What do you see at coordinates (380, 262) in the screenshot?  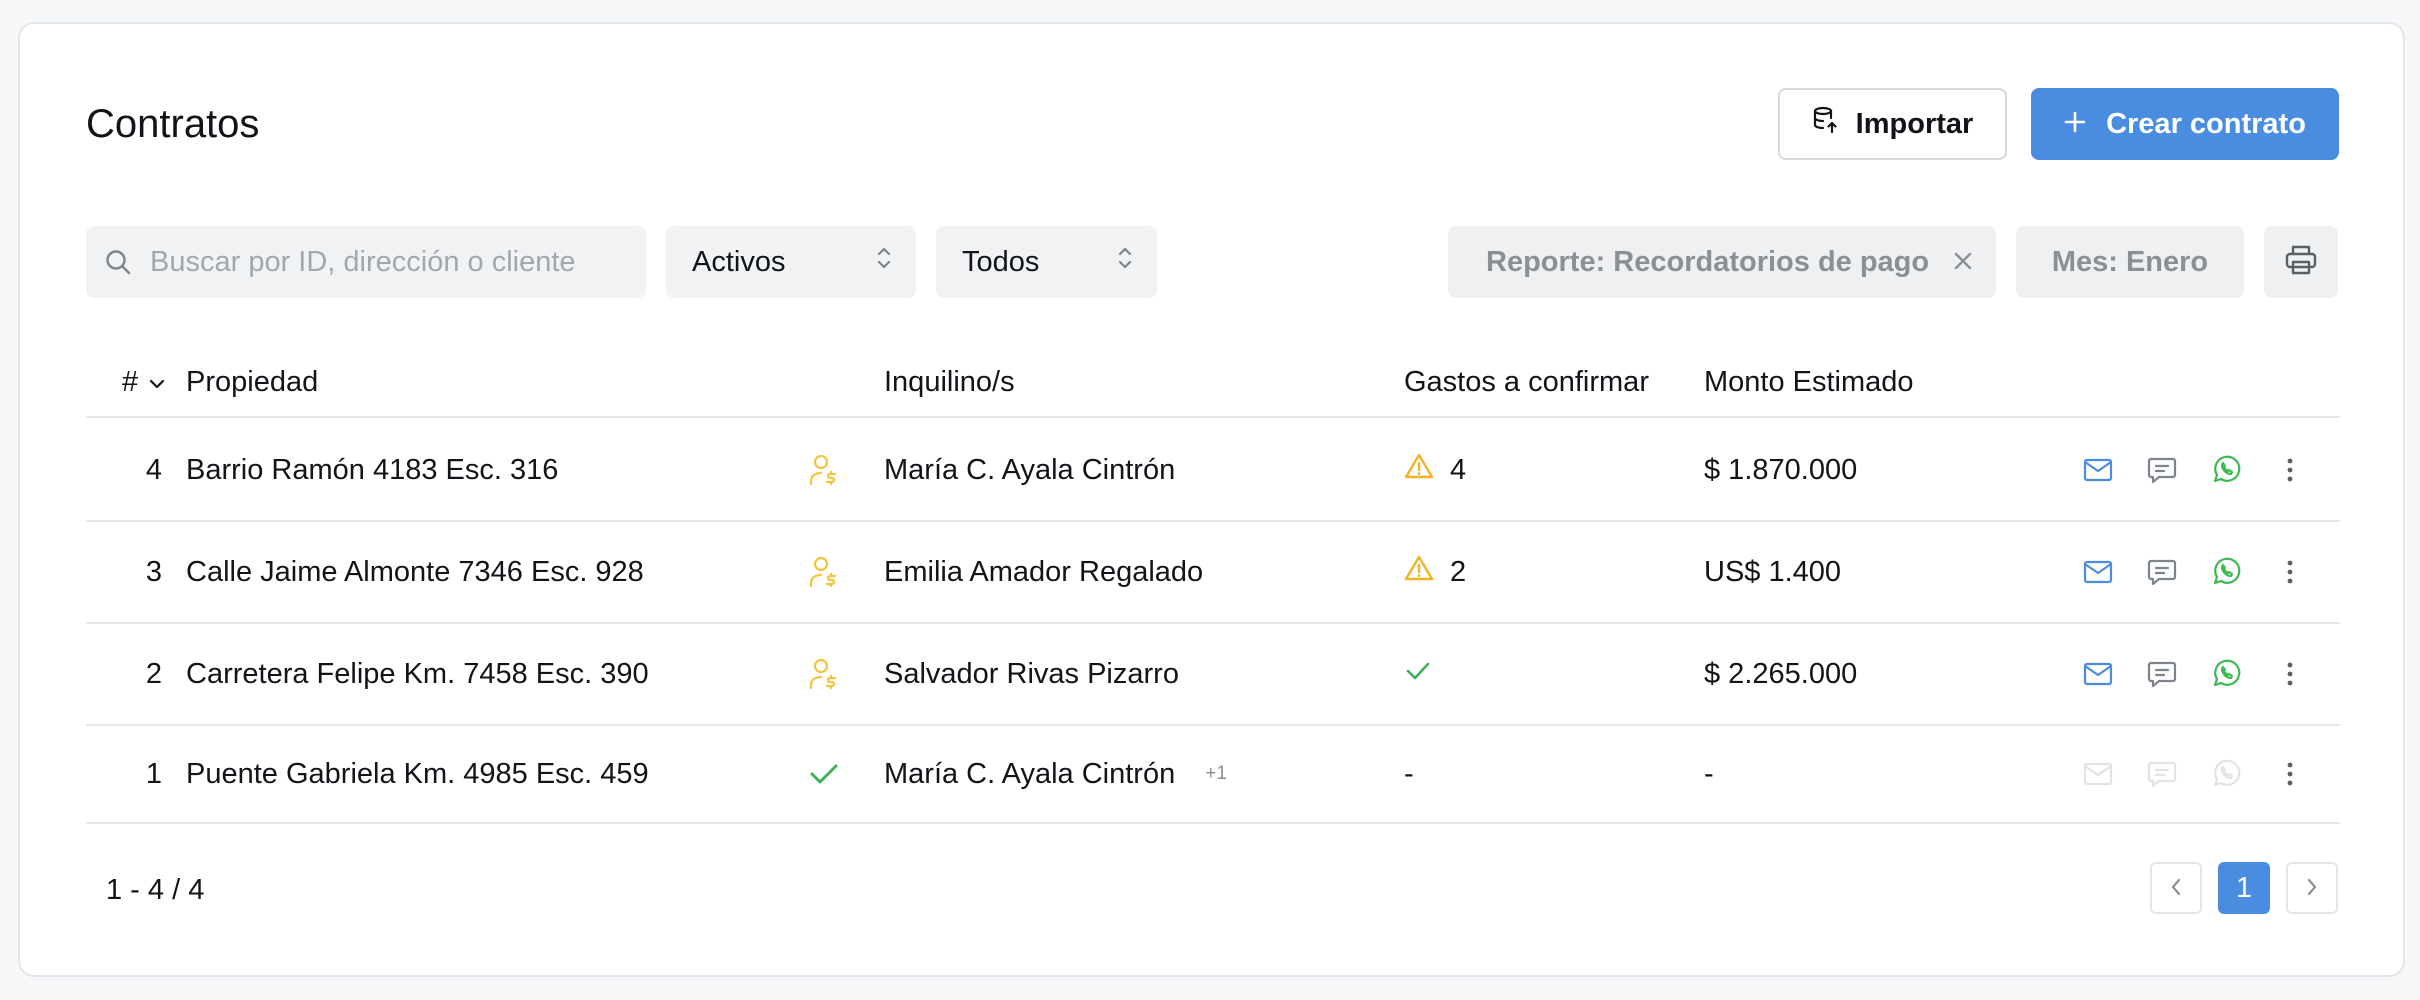 I see `search-input` at bounding box center [380, 262].